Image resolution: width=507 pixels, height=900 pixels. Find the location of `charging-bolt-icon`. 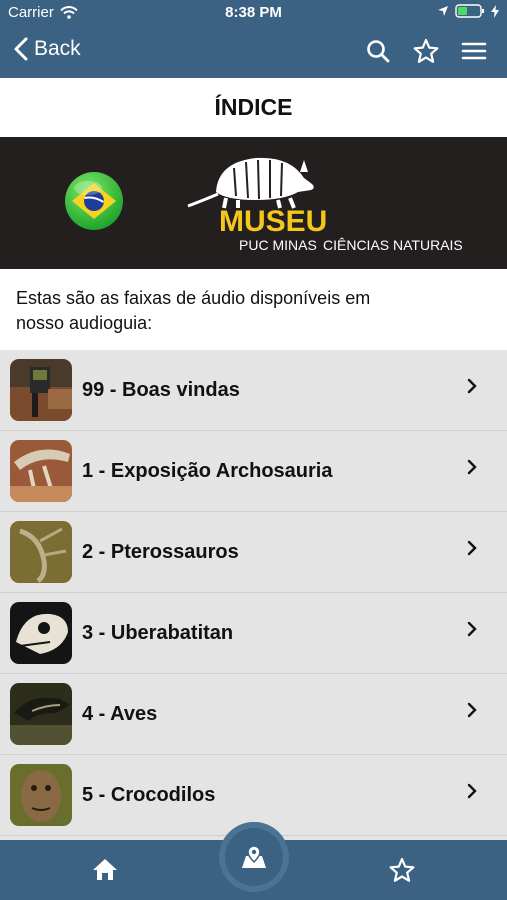

charging-bolt-icon is located at coordinates (495, 11).